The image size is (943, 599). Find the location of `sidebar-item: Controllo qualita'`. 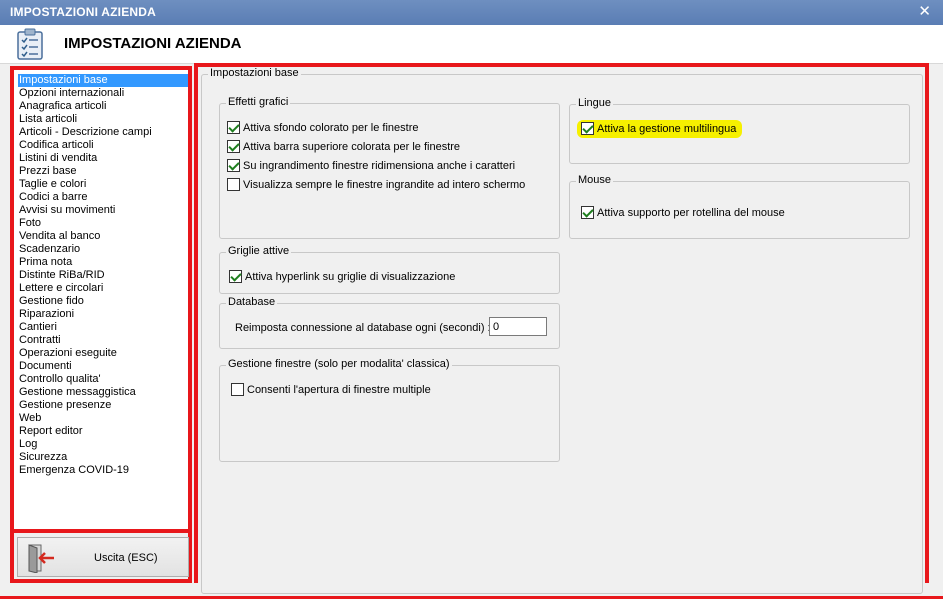

sidebar-item: Controllo qualita' is located at coordinates (103, 379).